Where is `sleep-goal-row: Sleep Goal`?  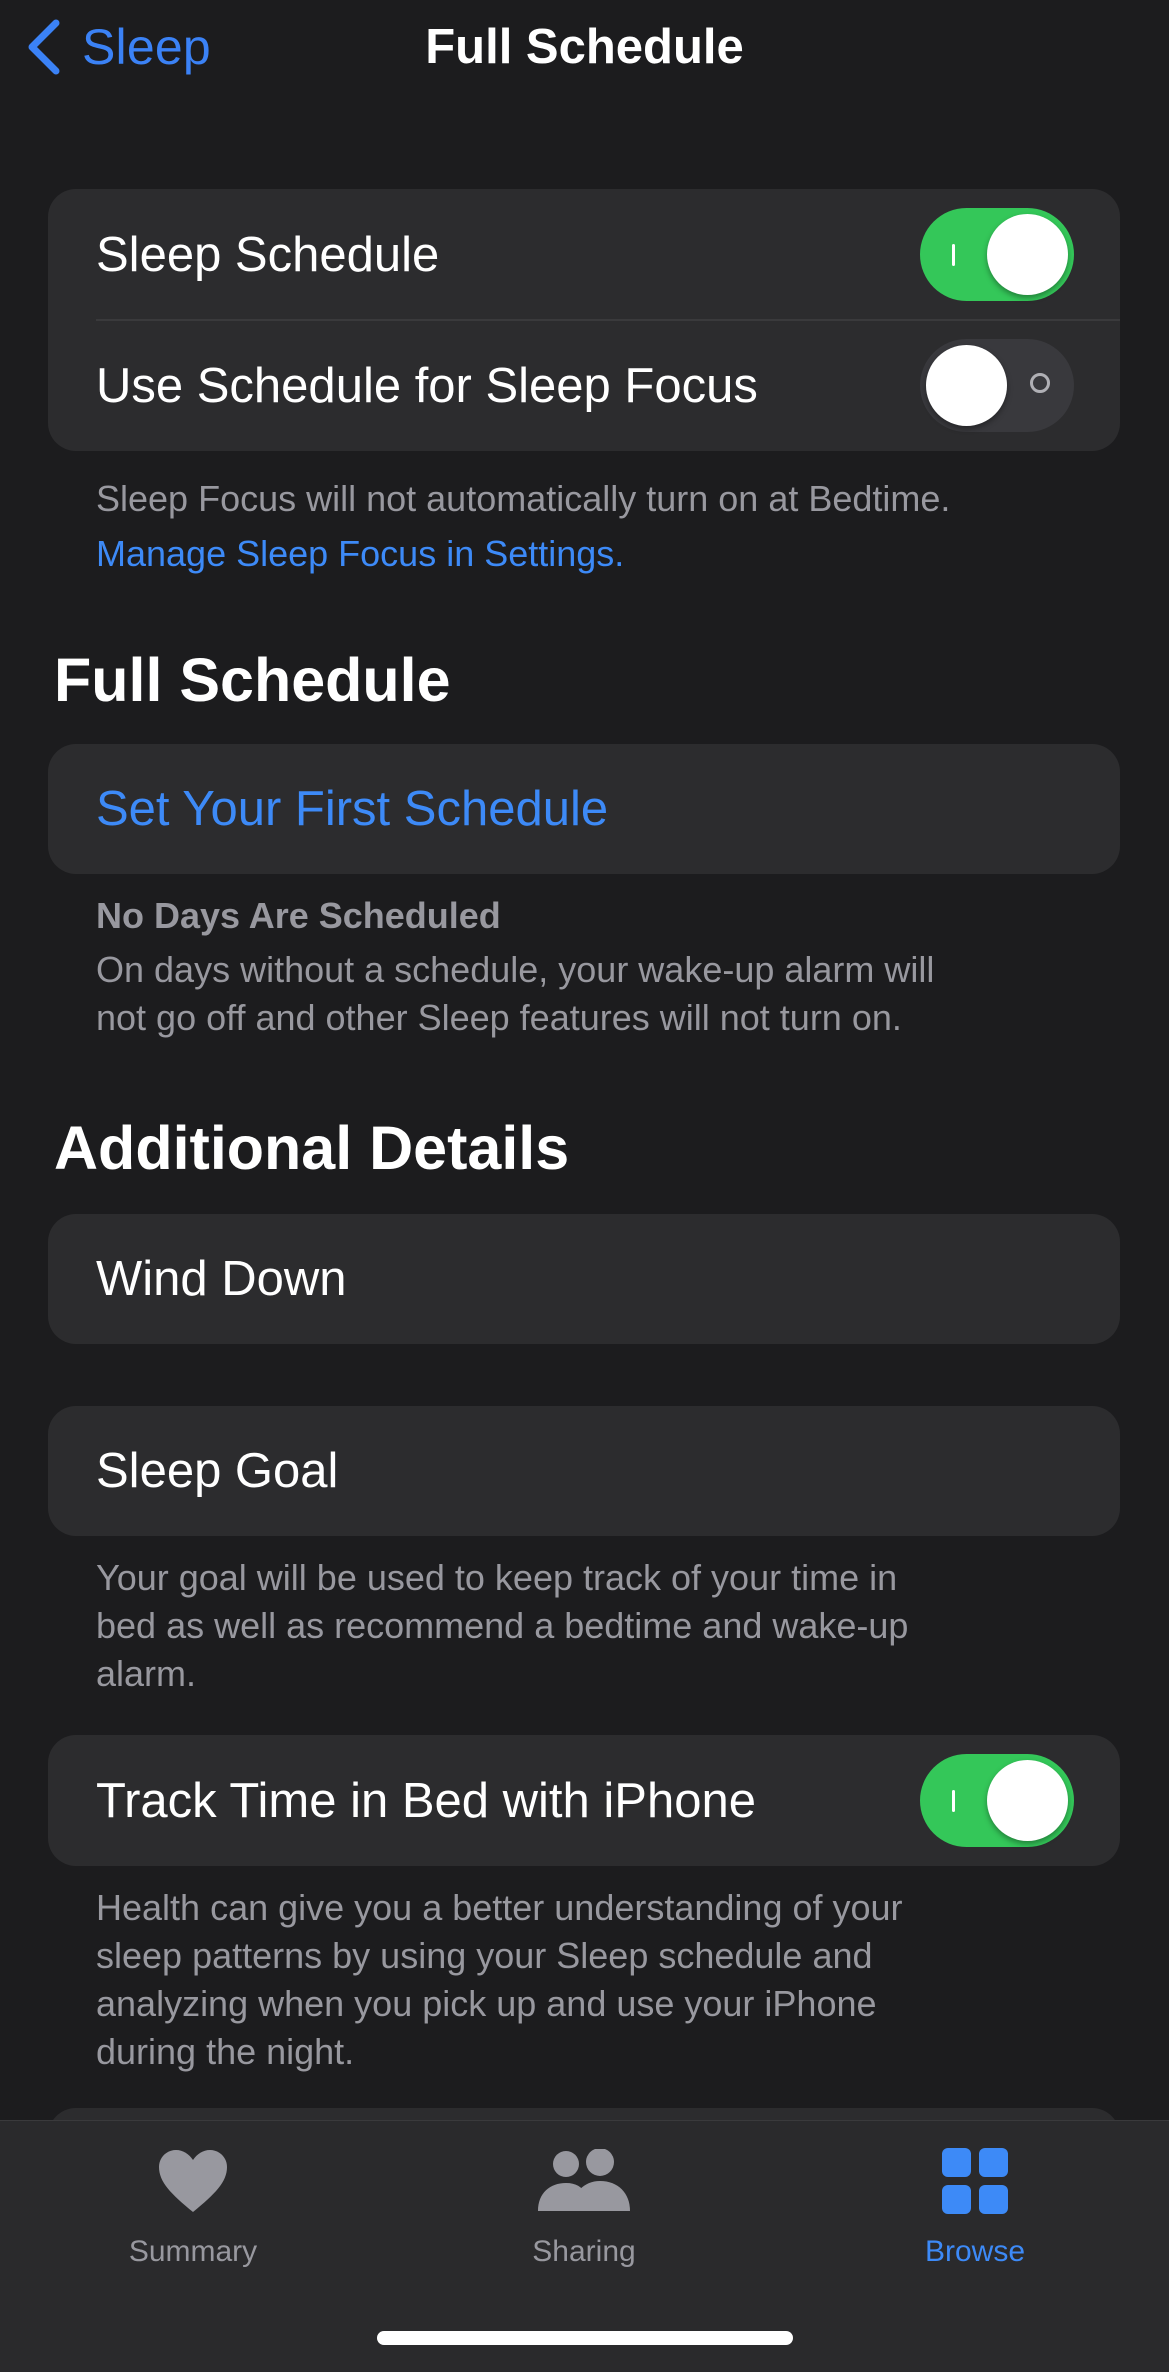 sleep-goal-row: Sleep Goal is located at coordinates (584, 1471).